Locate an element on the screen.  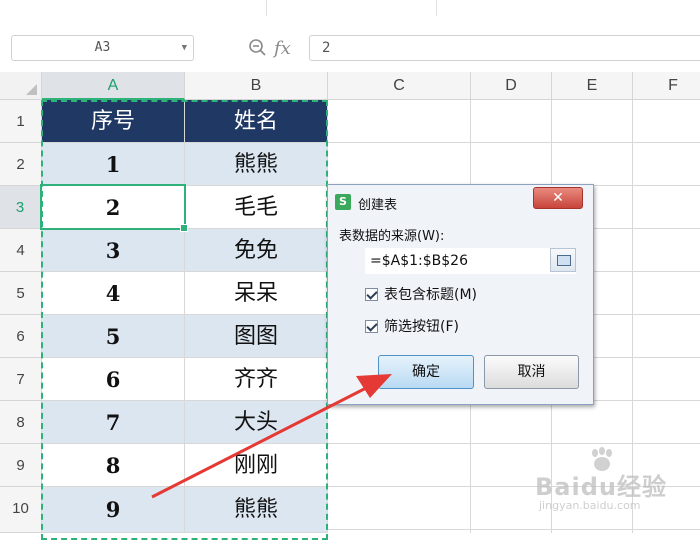
table-cell: 3 is located at coordinates (113, 250).